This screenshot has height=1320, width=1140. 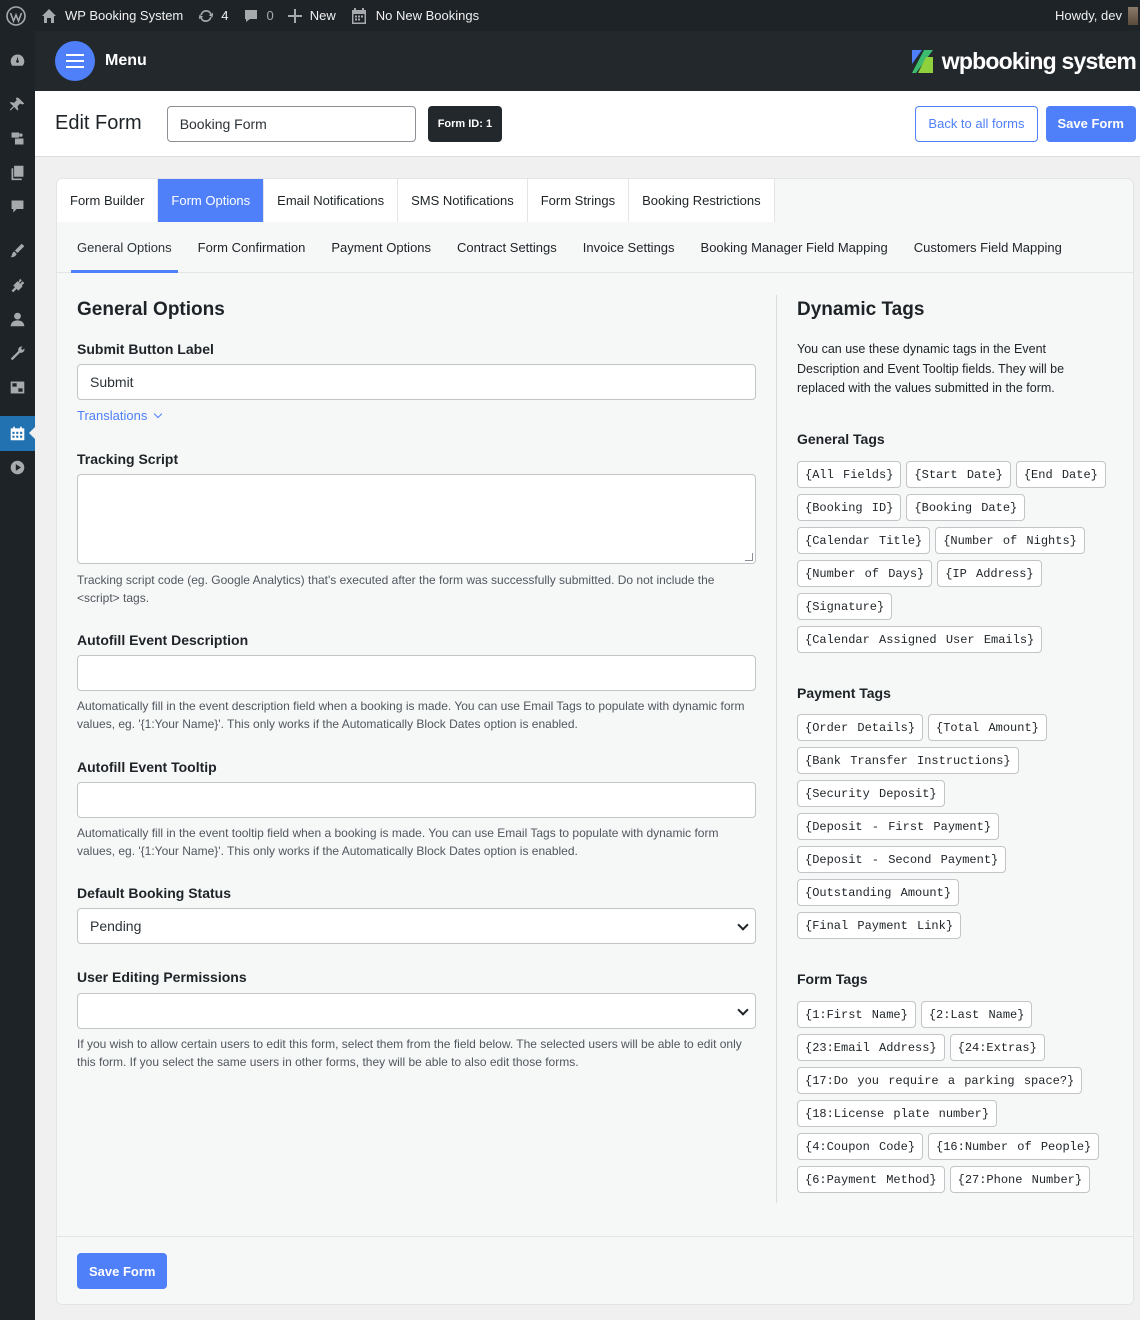 I want to click on tag: {Calendar Assigned User Emails}, so click(x=920, y=639).